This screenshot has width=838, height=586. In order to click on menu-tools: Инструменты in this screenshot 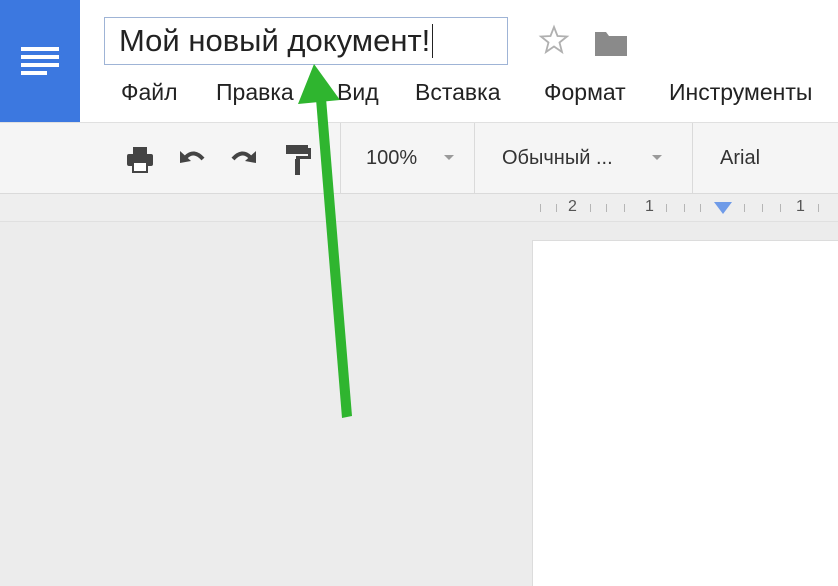, I will do `click(740, 92)`.